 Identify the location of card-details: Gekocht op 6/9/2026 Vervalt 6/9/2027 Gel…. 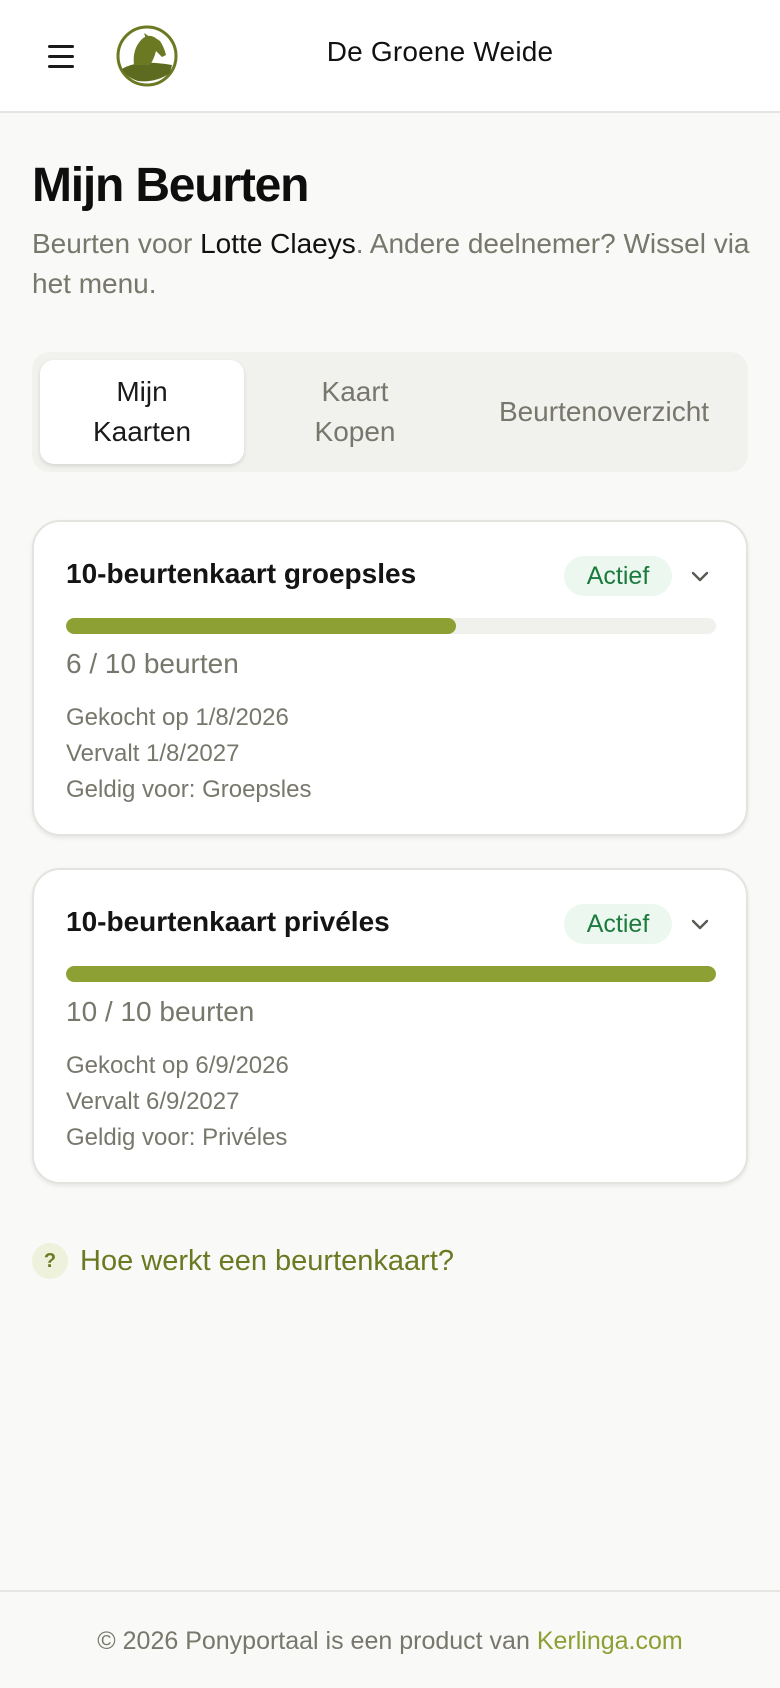
(177, 1102).